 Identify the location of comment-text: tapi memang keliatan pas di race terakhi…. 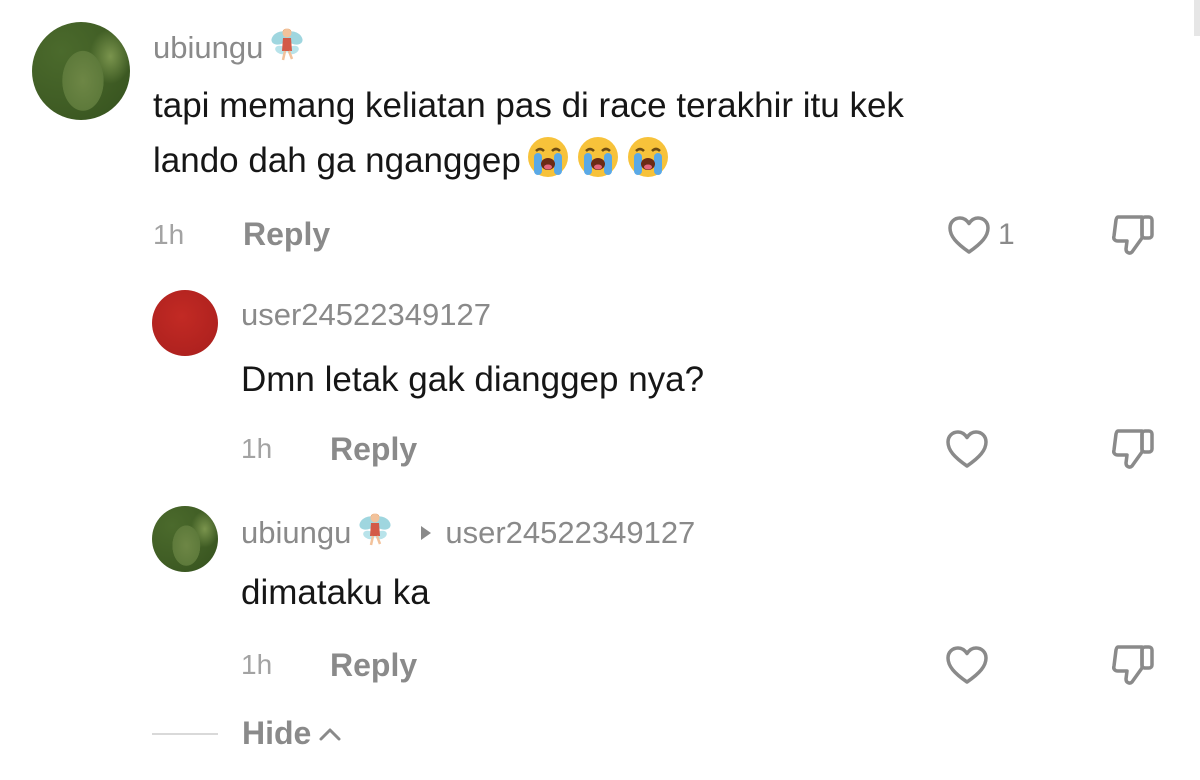
(528, 137).